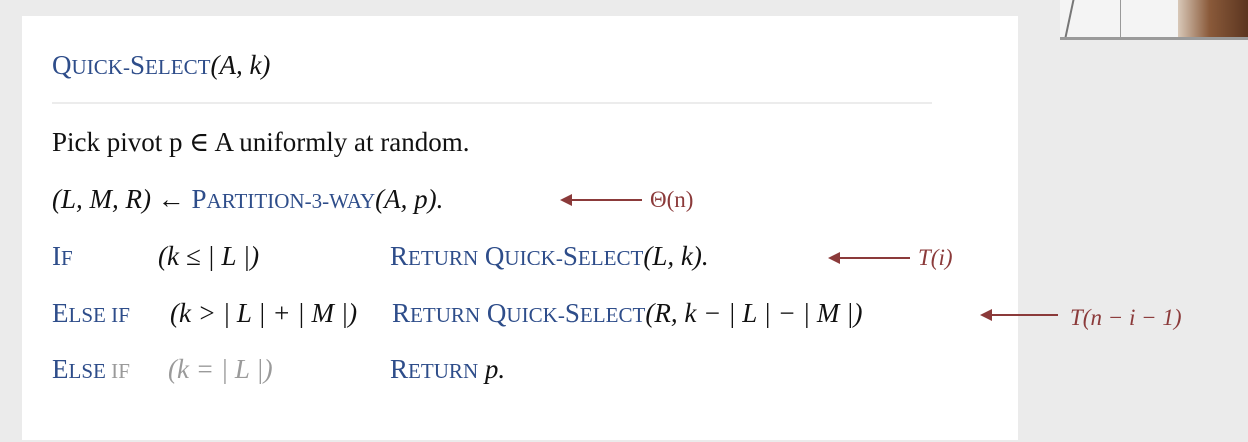 This screenshot has width=1248, height=442. I want to click on webcam-border, so click(1154, 38).